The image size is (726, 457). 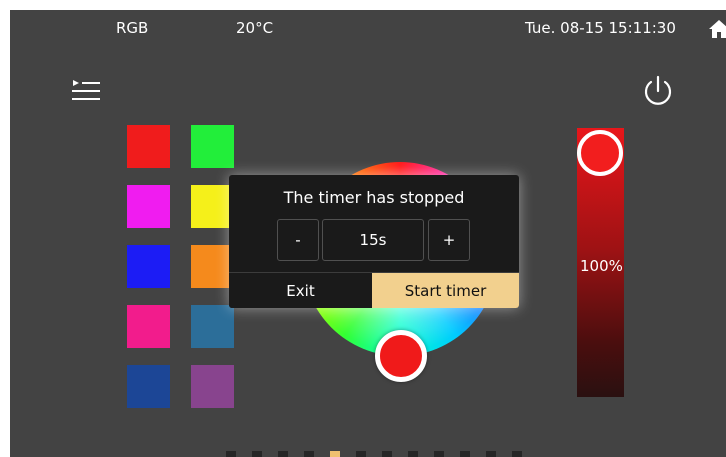 What do you see at coordinates (401, 356) in the screenshot?
I see `color-wheel-handle` at bounding box center [401, 356].